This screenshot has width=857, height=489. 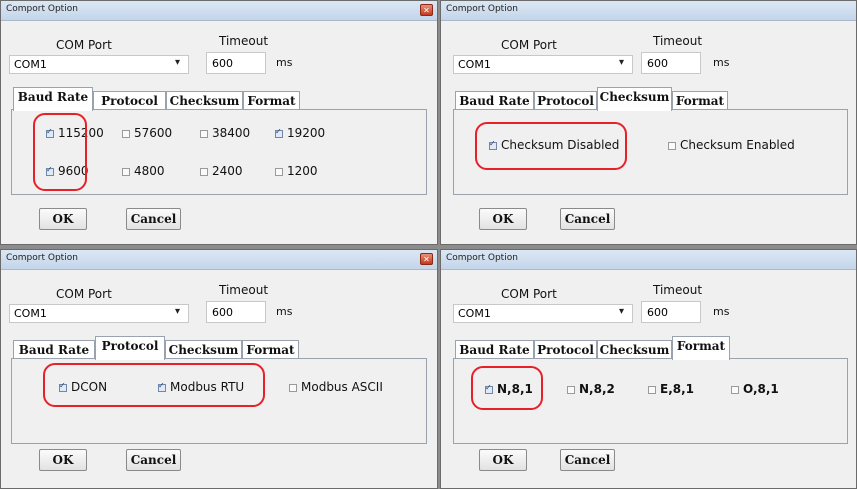 I want to click on checkbox-label: O,8,1, so click(x=761, y=389).